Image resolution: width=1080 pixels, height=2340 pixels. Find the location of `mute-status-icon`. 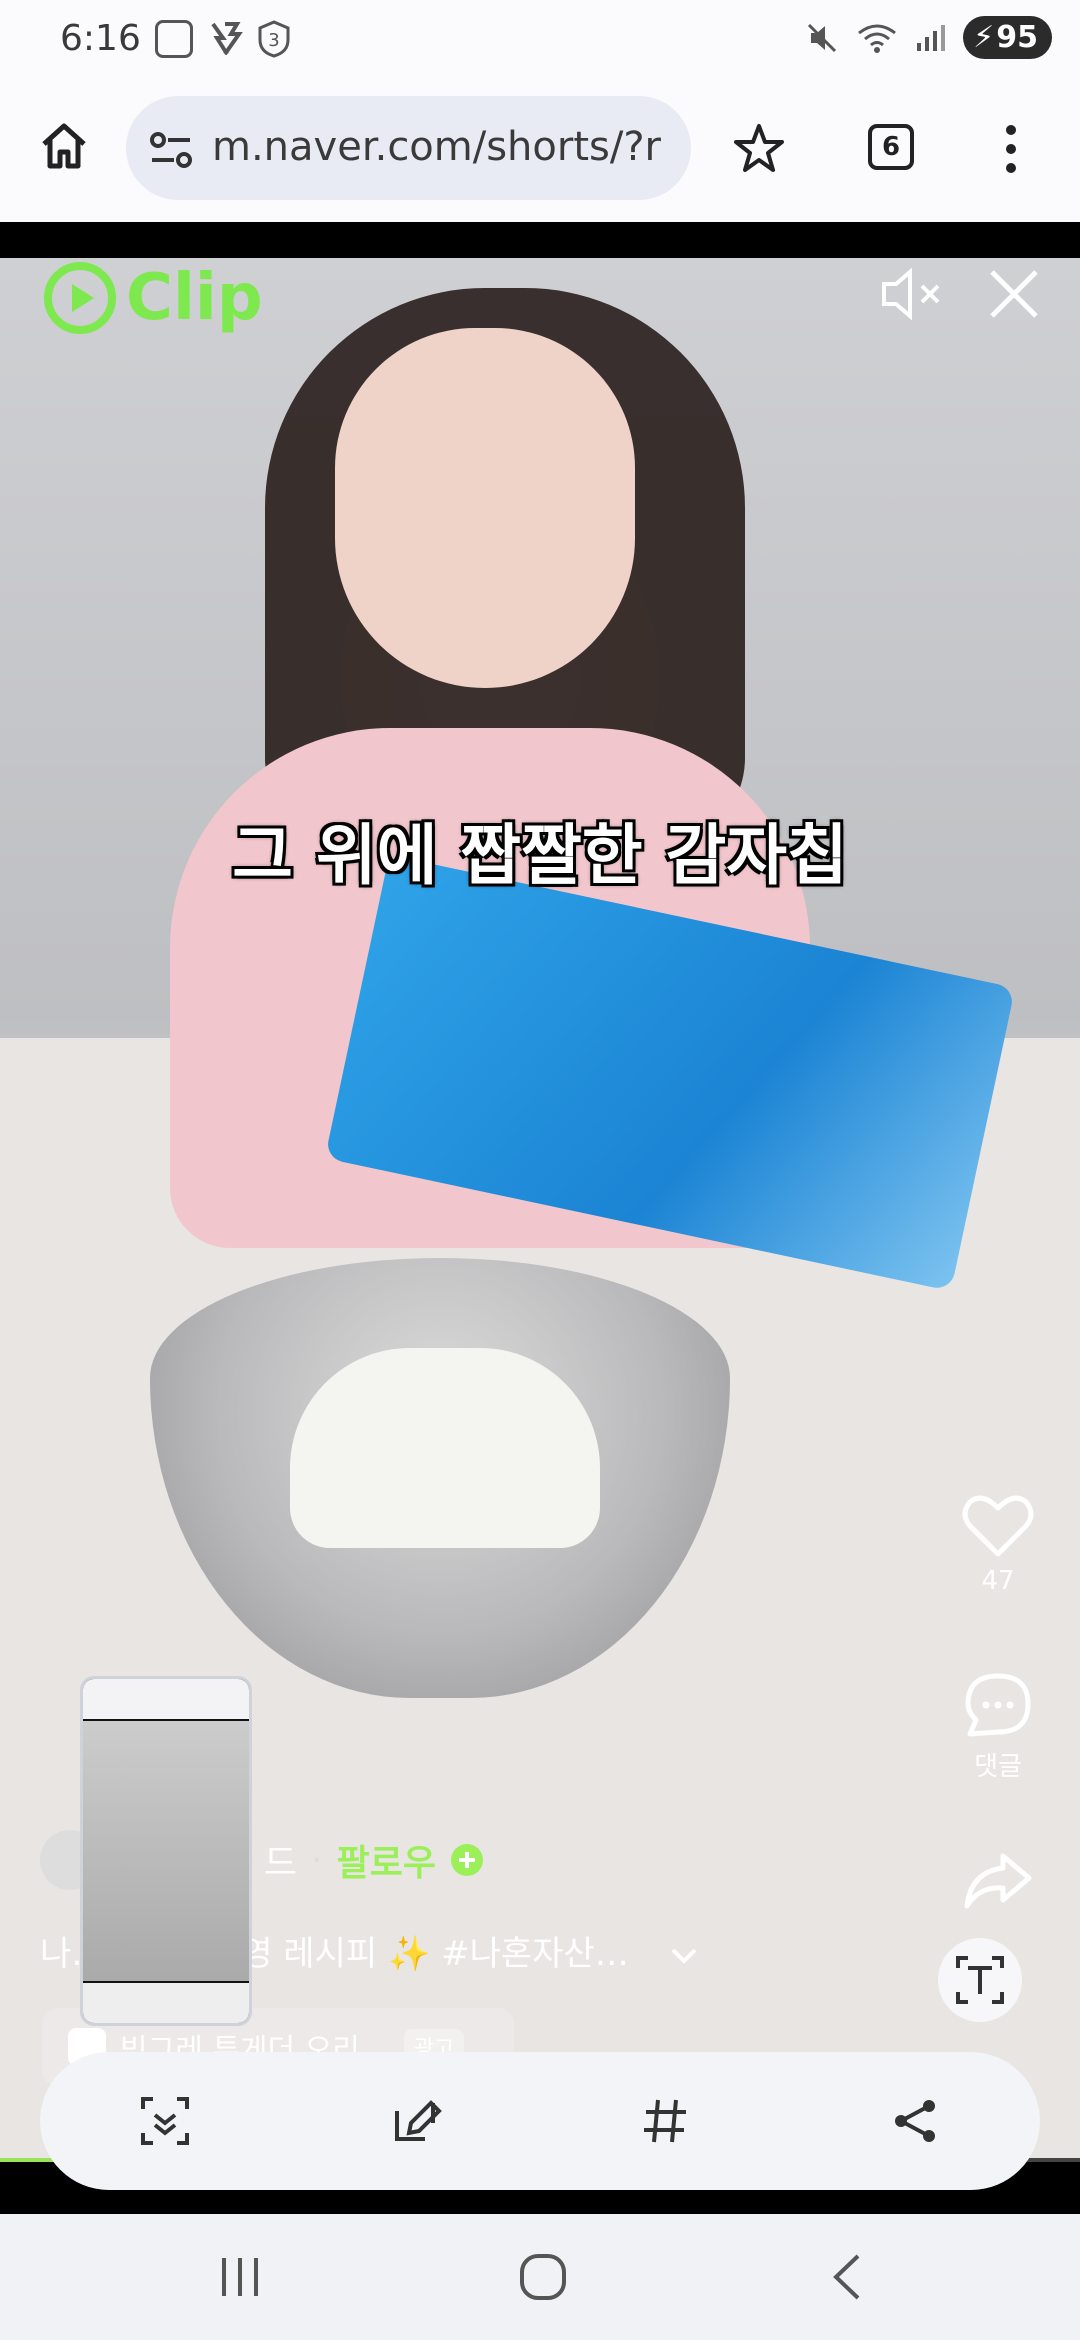

mute-status-icon is located at coordinates (822, 37).